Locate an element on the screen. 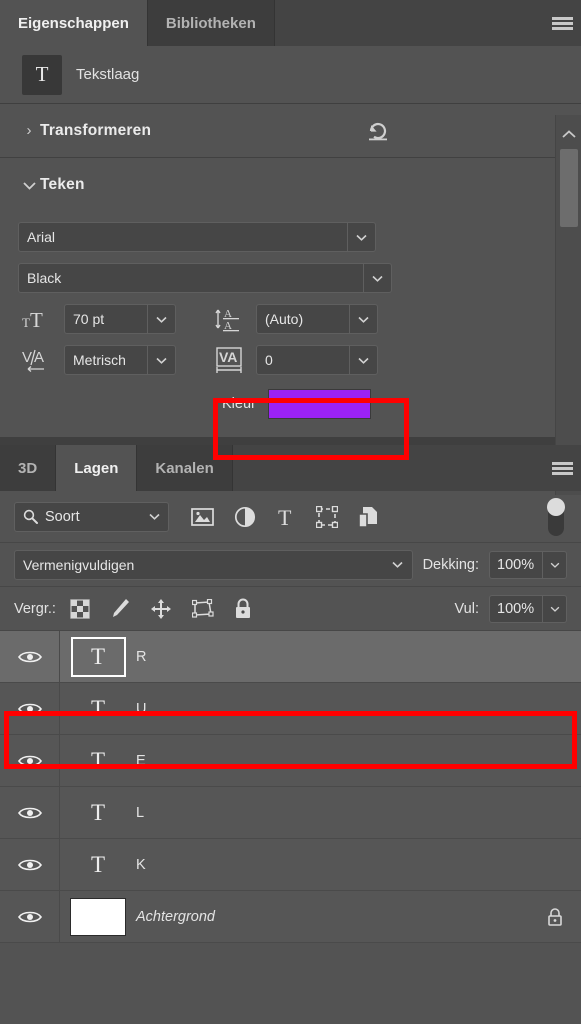 This screenshot has width=581, height=1024. tab-eigenschappen: Eigenschappen is located at coordinates (74, 23).